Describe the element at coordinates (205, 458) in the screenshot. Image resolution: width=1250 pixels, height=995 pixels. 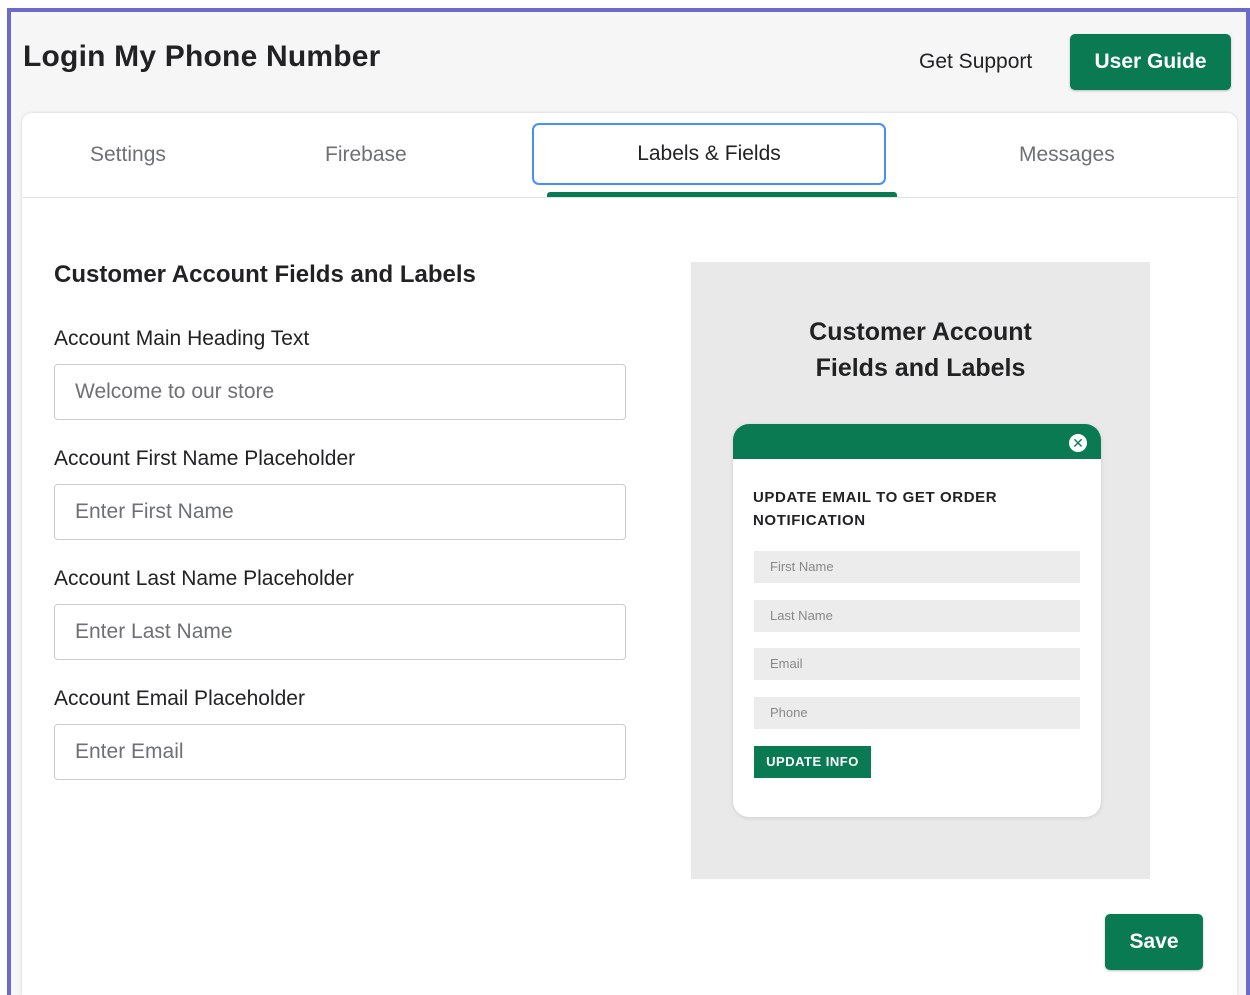
I see `first-name-label: Account First Name Placeholder` at that location.